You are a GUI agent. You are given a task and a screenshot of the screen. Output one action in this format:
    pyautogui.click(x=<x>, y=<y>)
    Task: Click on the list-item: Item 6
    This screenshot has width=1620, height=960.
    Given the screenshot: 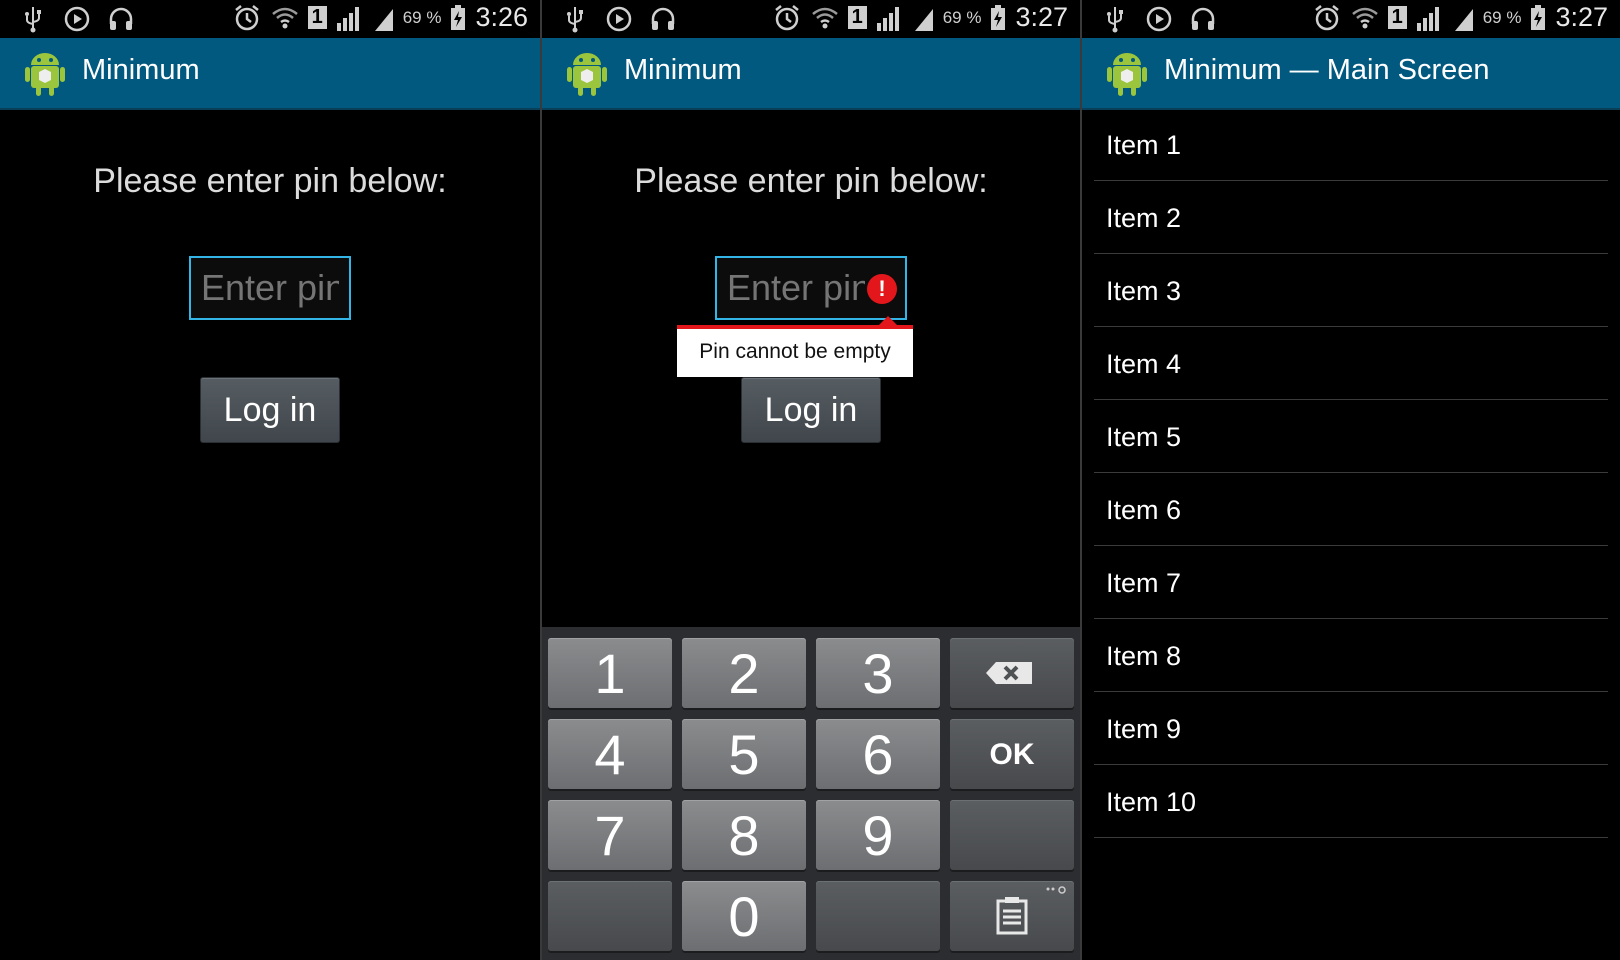 What is the action you would take?
    pyautogui.click(x=1351, y=509)
    